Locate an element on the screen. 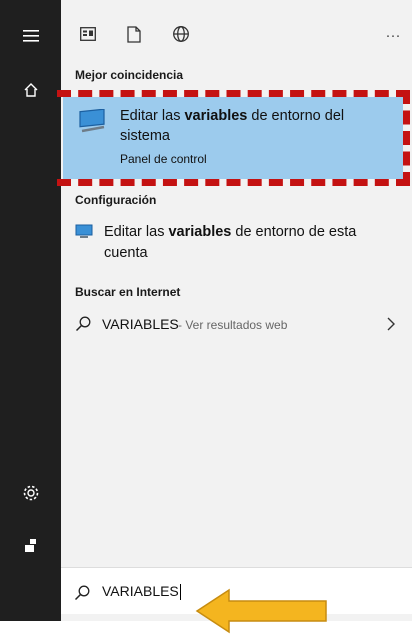 The height and width of the screenshot is (637, 412). settings-result-bold: variables is located at coordinates (200, 232).